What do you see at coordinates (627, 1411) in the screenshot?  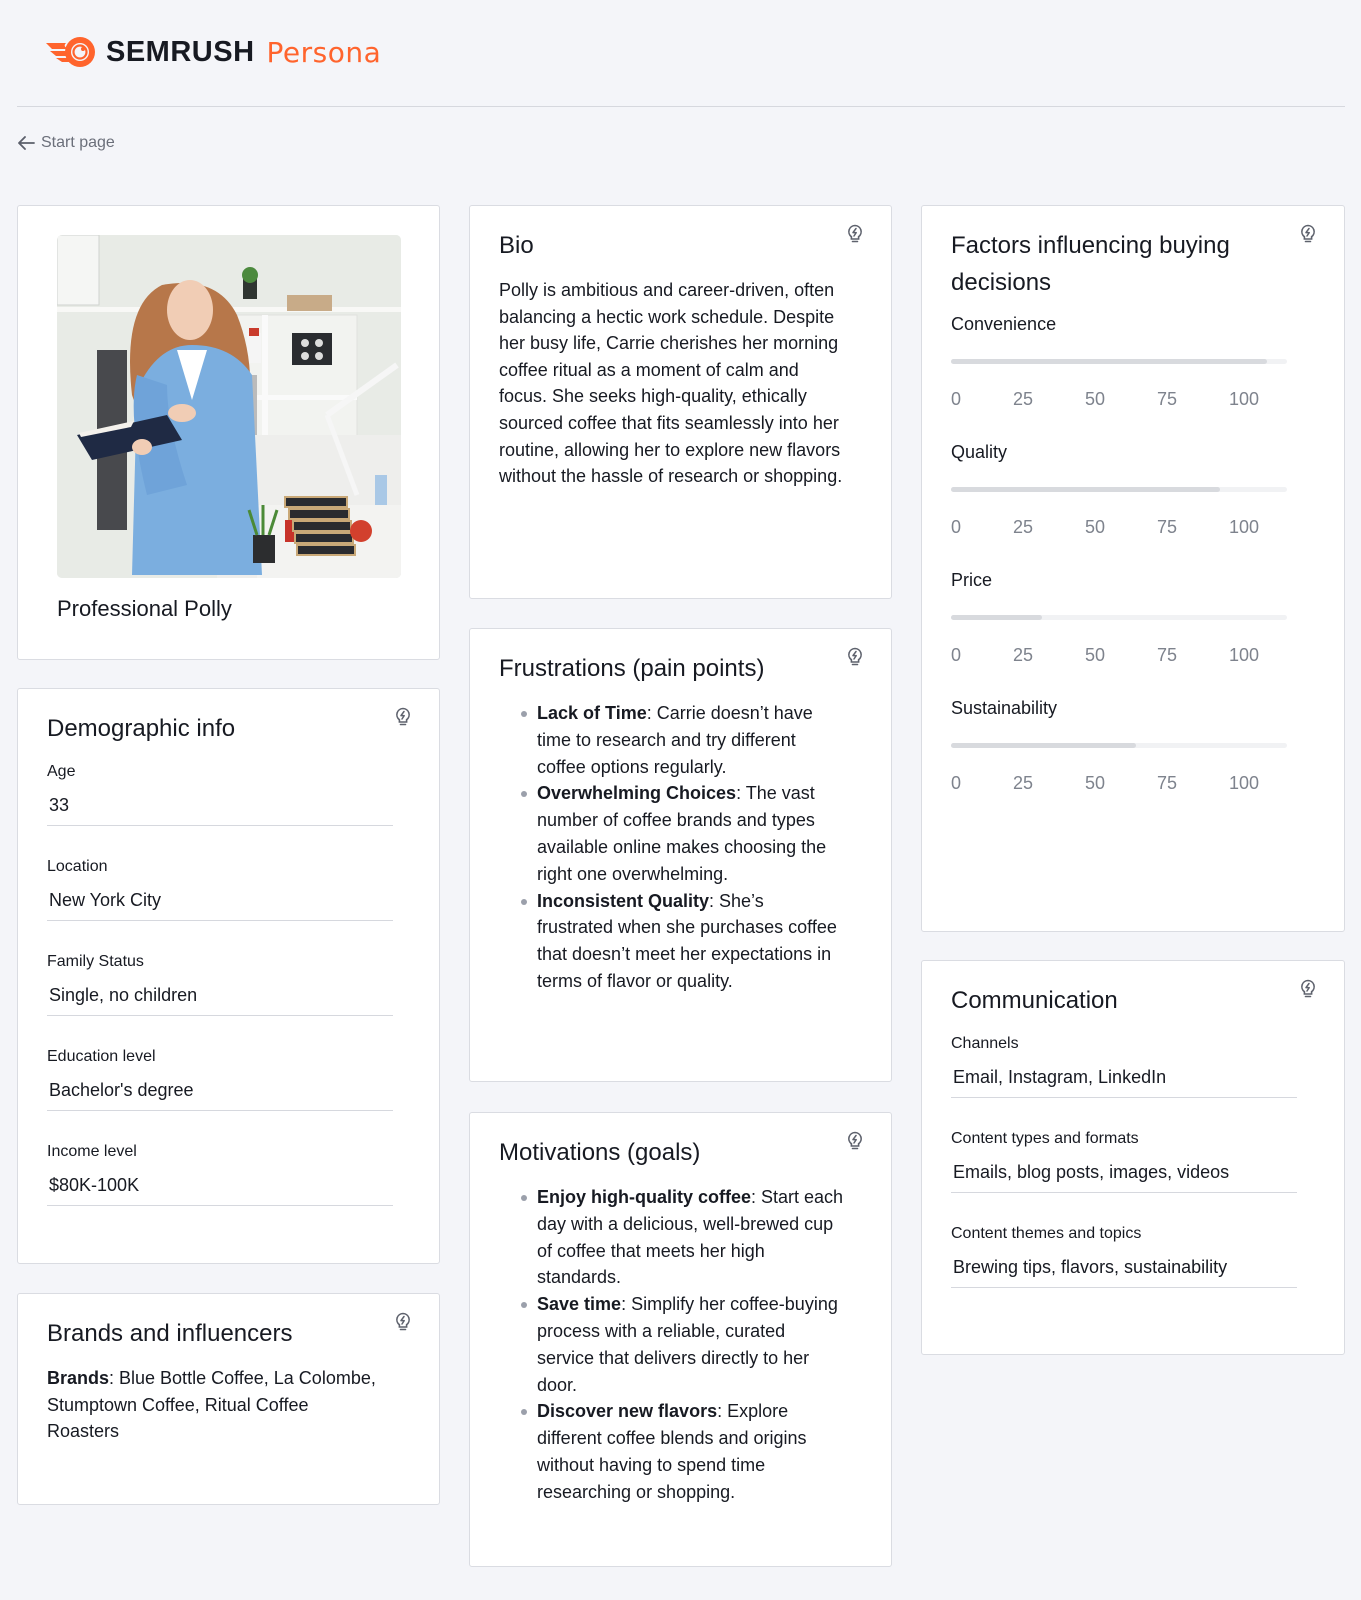 I see `item-title: Discover new flavors` at bounding box center [627, 1411].